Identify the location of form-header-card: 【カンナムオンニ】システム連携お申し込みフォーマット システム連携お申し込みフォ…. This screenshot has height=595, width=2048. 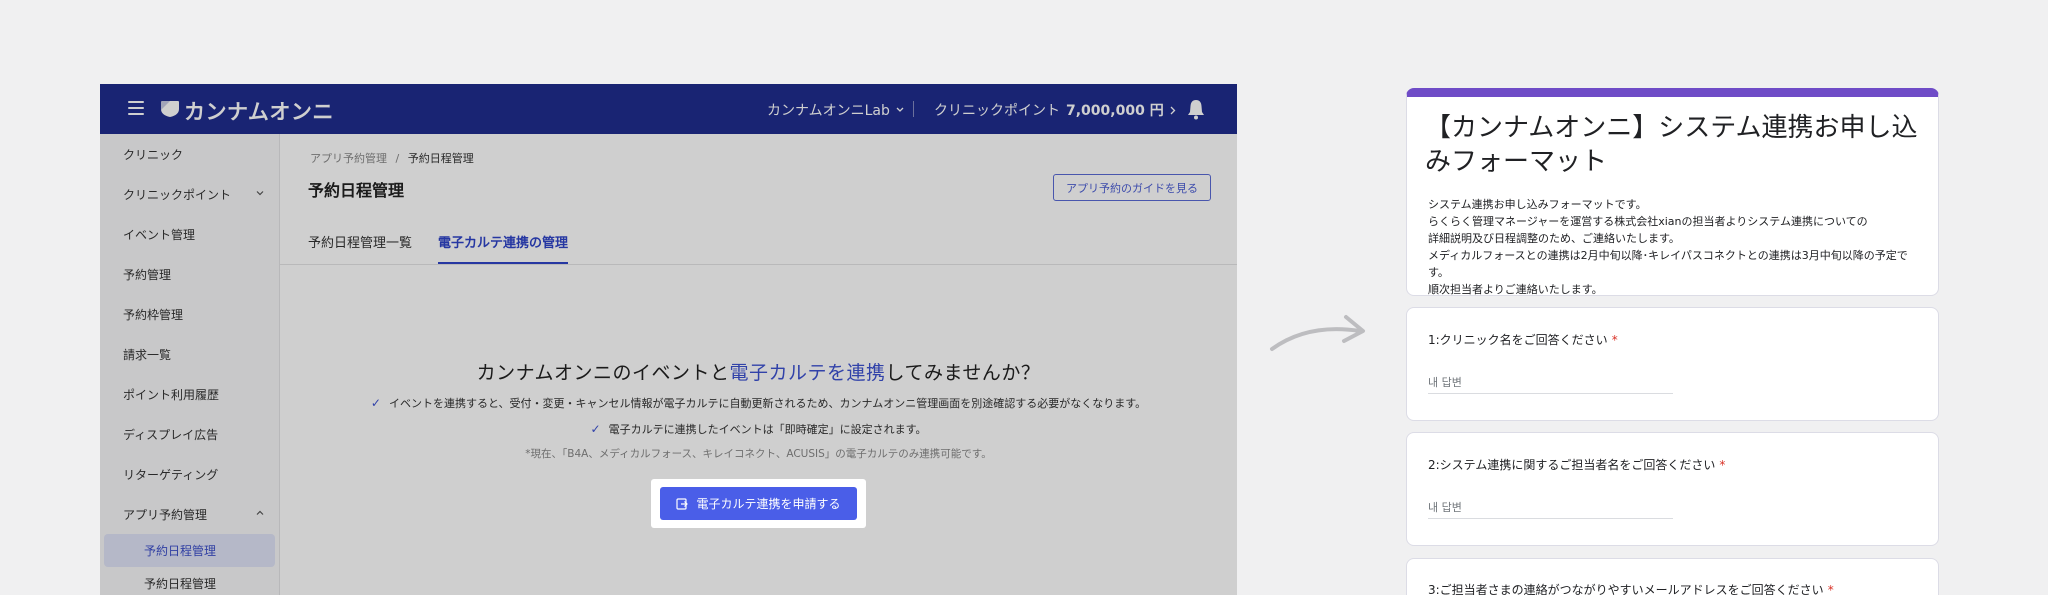
(1672, 192).